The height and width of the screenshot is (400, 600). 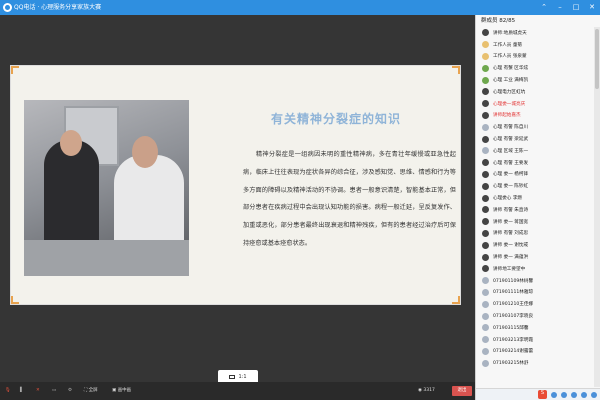 What do you see at coordinates (535, 210) in the screenshot?
I see `member-item: 讲师 有警 朱直诗` at bounding box center [535, 210].